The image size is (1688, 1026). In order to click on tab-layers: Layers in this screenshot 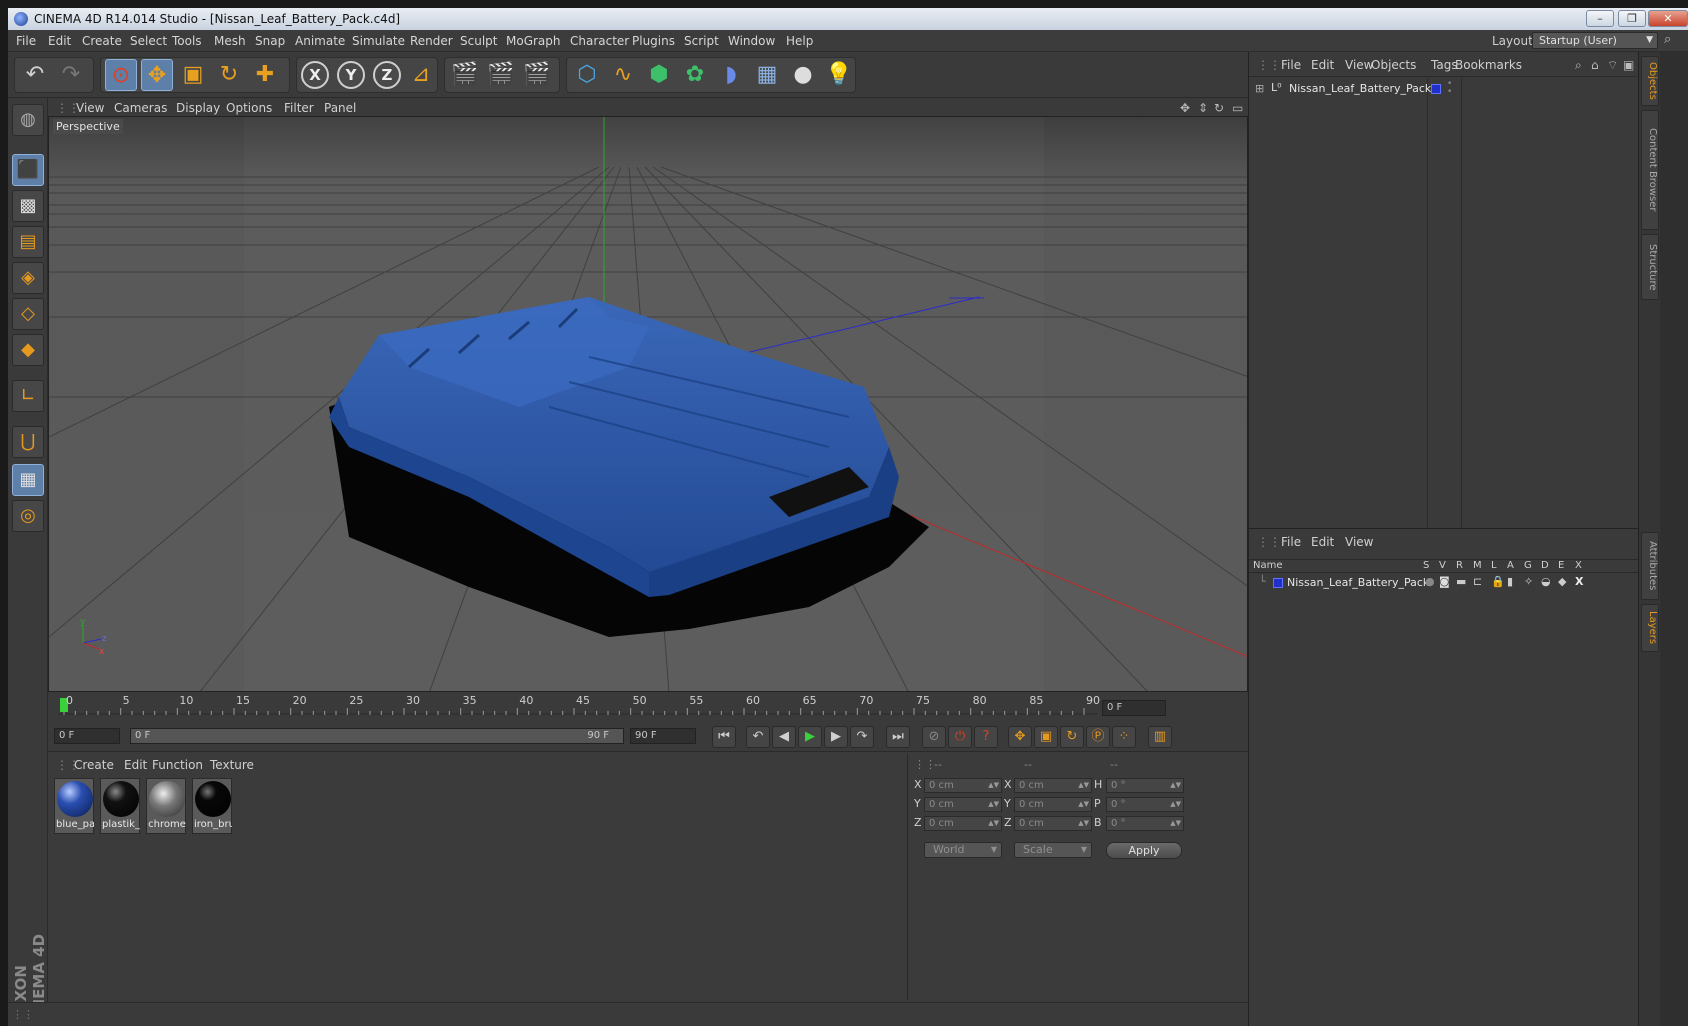, I will do `click(1650, 628)`.